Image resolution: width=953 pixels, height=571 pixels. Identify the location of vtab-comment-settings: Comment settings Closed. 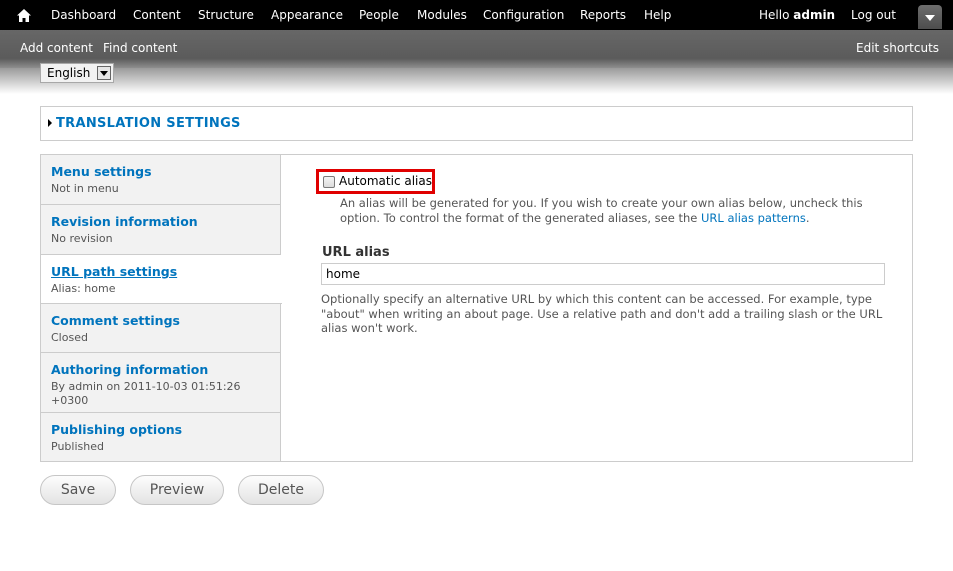
(161, 328).